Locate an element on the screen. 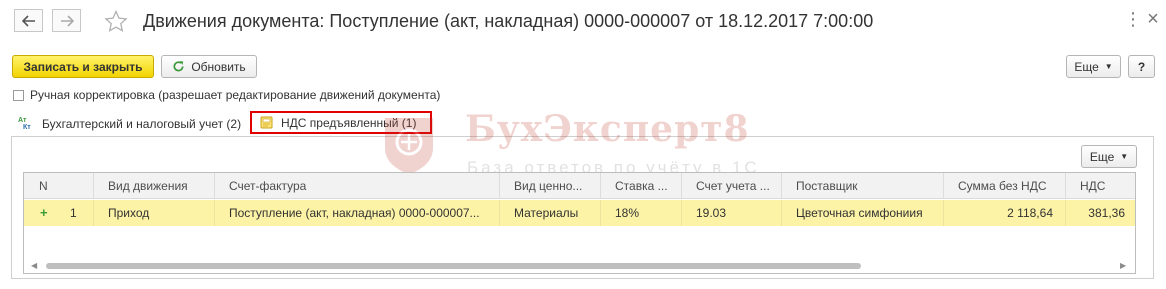 This screenshot has height=289, width=1166. cell-vat: 381,36 is located at coordinates (1106, 213).